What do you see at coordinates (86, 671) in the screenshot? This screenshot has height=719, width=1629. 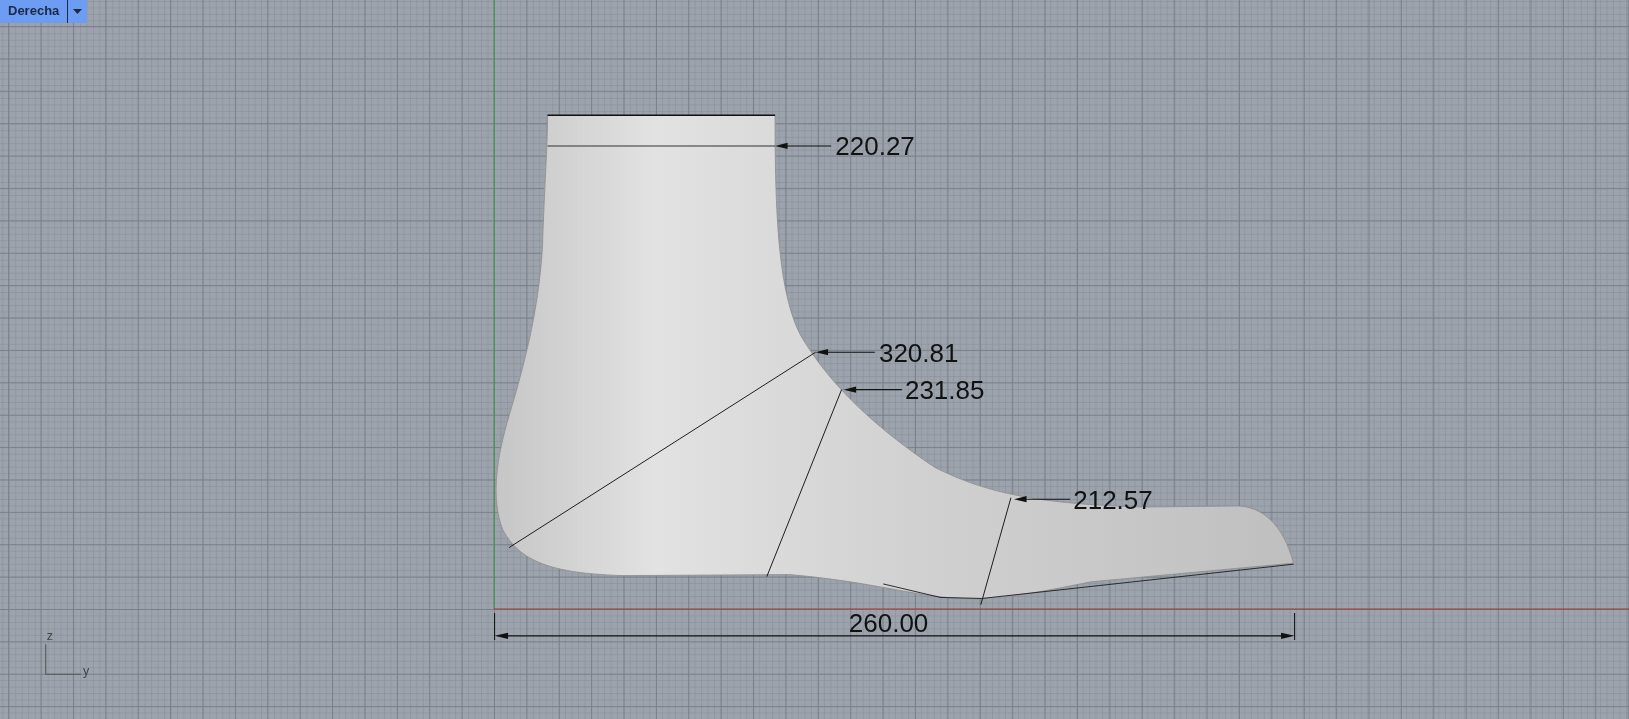 I see `axis-label: y` at bounding box center [86, 671].